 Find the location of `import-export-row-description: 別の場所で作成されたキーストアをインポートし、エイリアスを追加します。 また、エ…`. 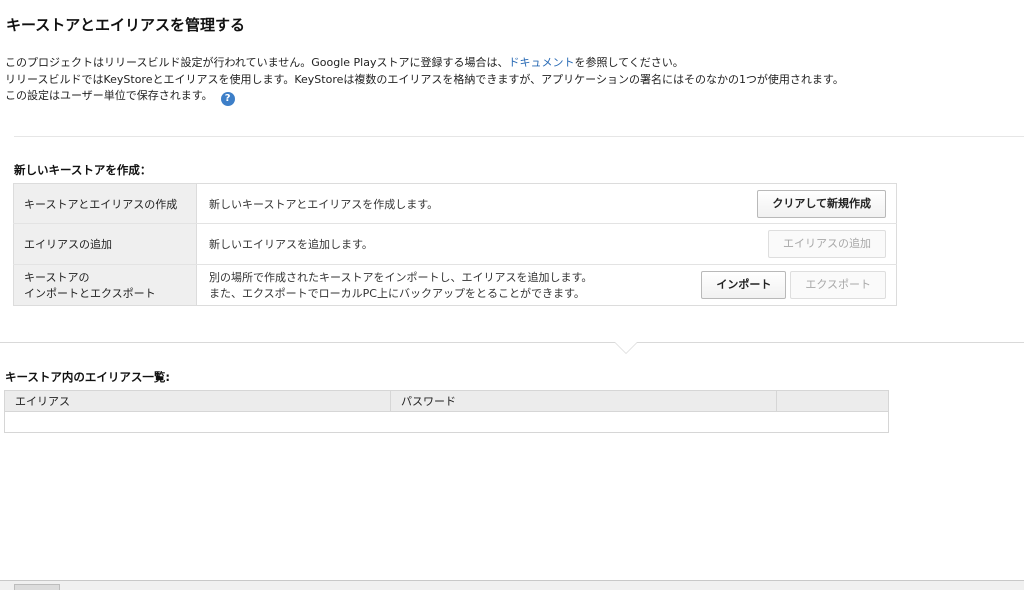

import-export-row-description: 別の場所で作成されたキーストアをインポートし、エイリアスを追加します。 また、エ… is located at coordinates (430, 285).